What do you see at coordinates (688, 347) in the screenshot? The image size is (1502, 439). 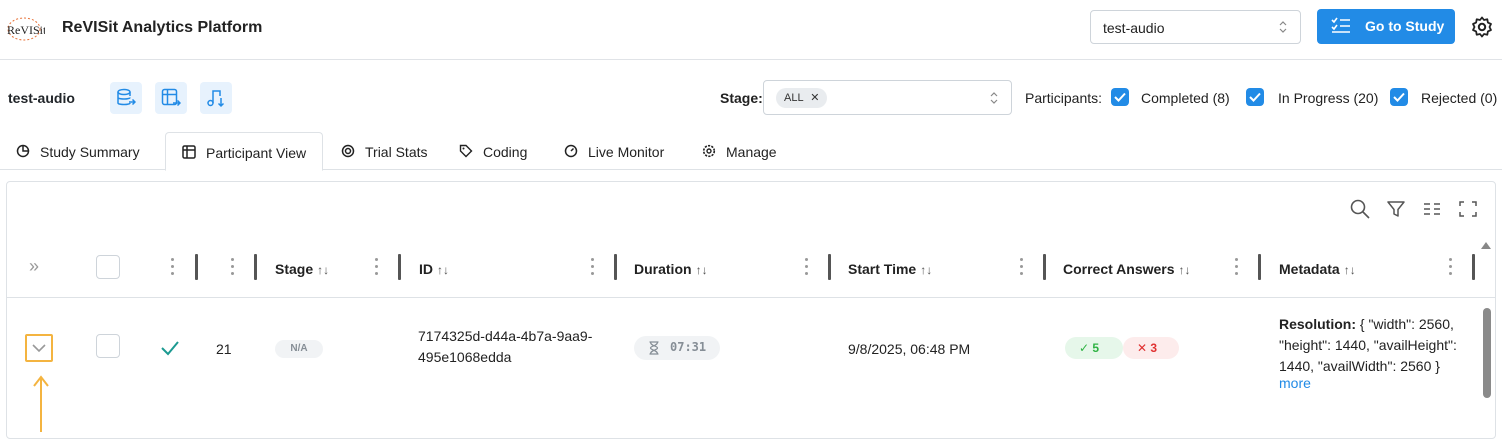 I see `duration-value: 07:31` at bounding box center [688, 347].